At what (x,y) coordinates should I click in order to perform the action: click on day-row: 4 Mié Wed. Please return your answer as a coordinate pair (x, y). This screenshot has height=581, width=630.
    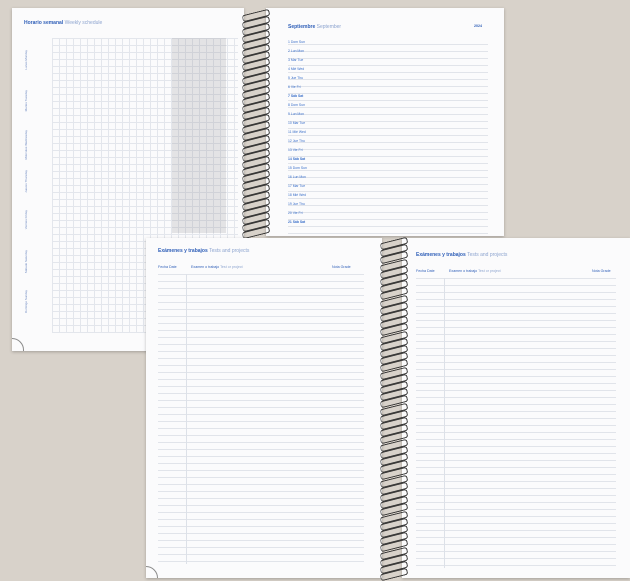
    Looking at the image, I should click on (296, 69).